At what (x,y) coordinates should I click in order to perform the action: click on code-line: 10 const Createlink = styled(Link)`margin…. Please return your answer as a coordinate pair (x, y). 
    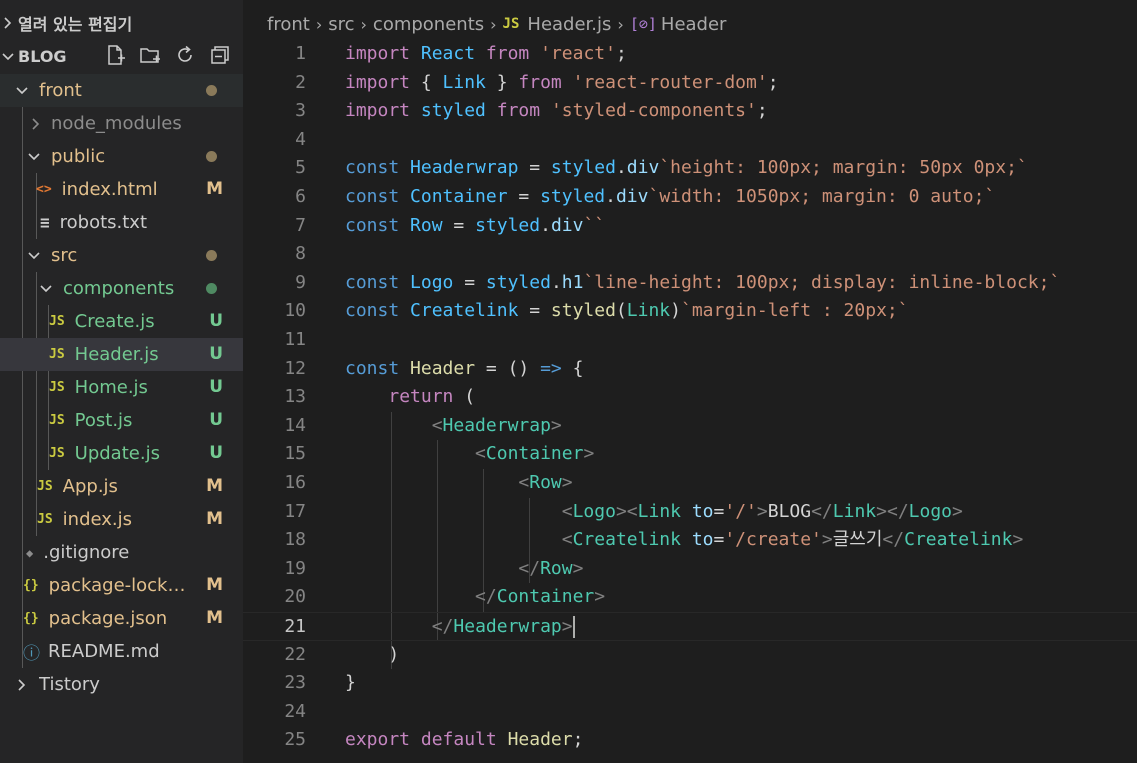
    Looking at the image, I should click on (690, 311).